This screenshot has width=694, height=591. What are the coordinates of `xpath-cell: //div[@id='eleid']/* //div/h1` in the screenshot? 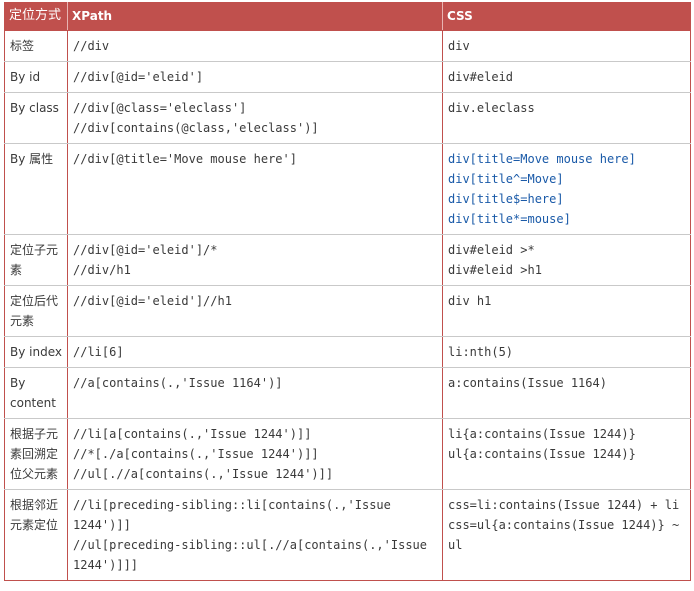 It's located at (255, 260).